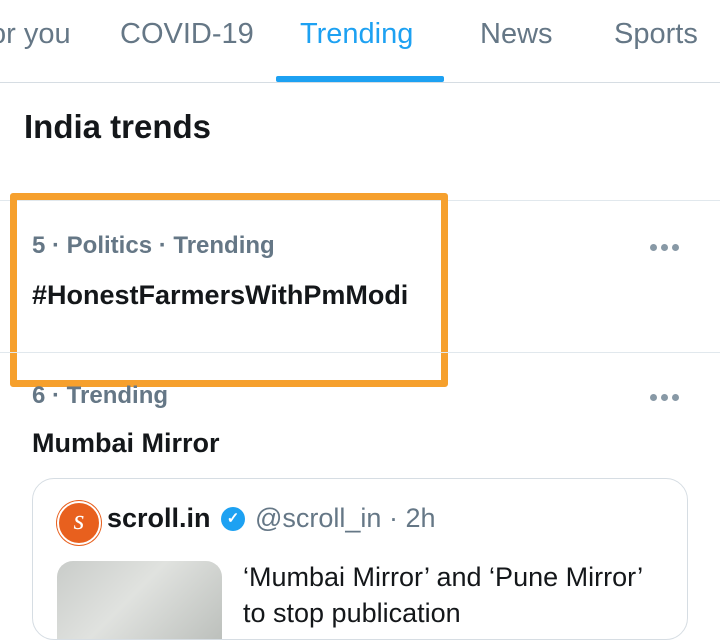 Image resolution: width=720 pixels, height=640 pixels. I want to click on avatar: s, so click(79, 523).